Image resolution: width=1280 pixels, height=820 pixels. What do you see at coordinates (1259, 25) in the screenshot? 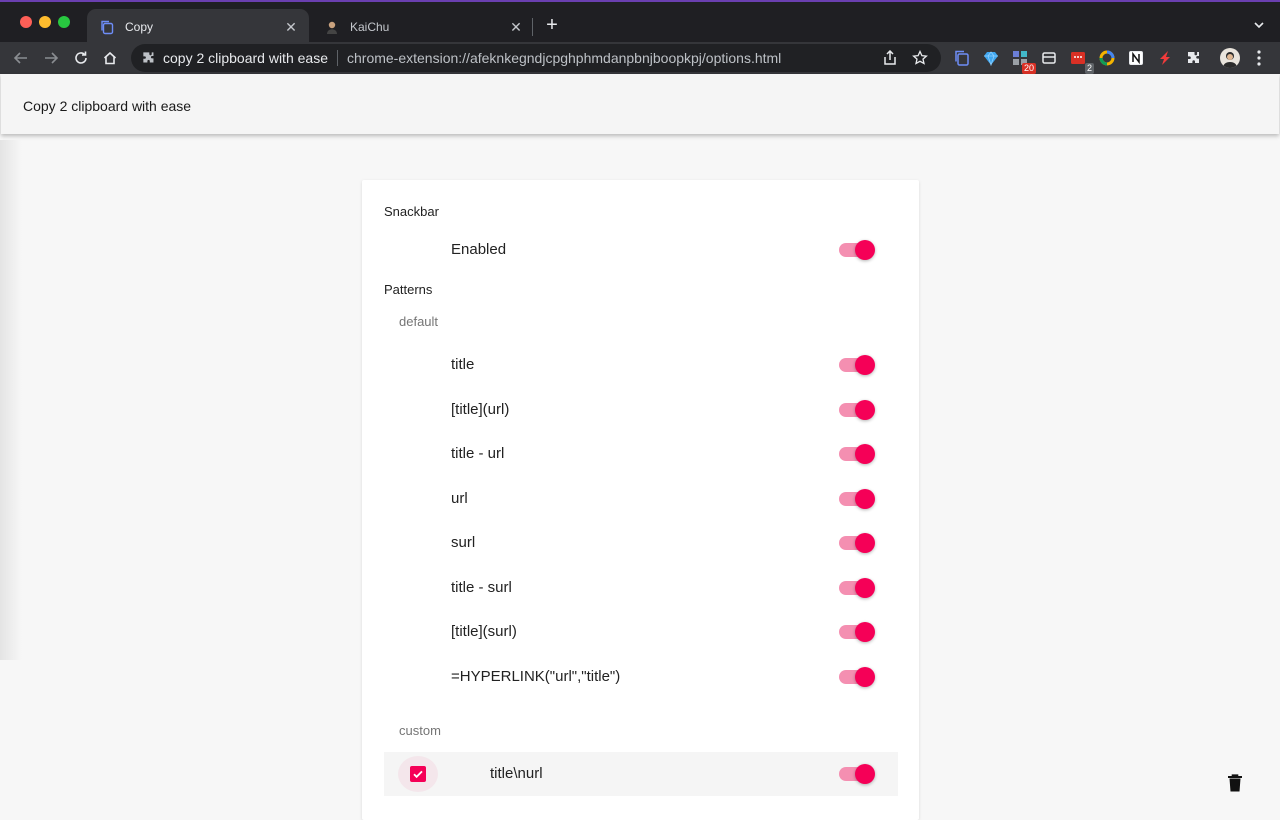
I see `chevron-down-icon` at bounding box center [1259, 25].